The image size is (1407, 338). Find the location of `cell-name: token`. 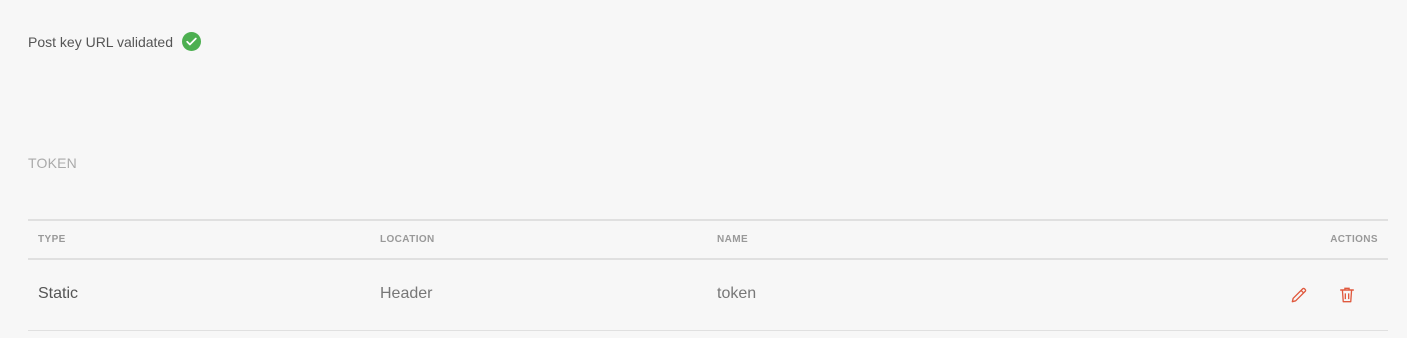

cell-name: token is located at coordinates (737, 293).